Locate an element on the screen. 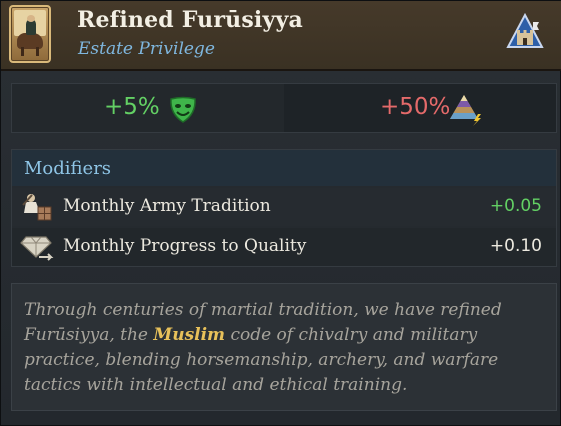 Image resolution: width=561 pixels, height=426 pixels. mask-icon is located at coordinates (183, 109).